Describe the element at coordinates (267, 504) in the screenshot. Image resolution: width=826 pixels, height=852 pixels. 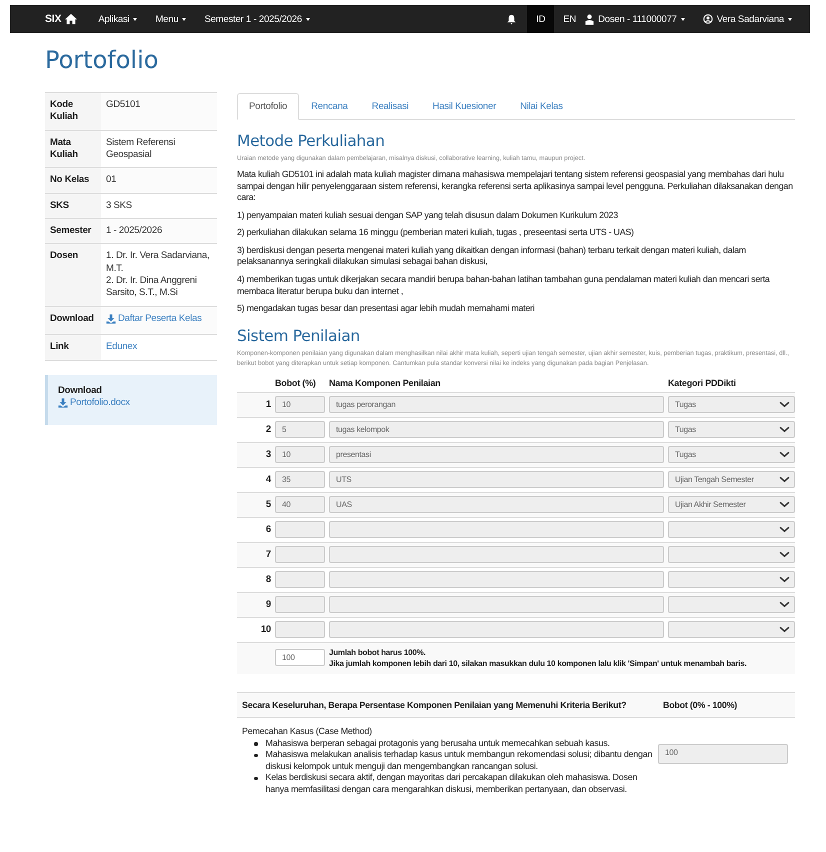
I see `row-number: 5` at that location.